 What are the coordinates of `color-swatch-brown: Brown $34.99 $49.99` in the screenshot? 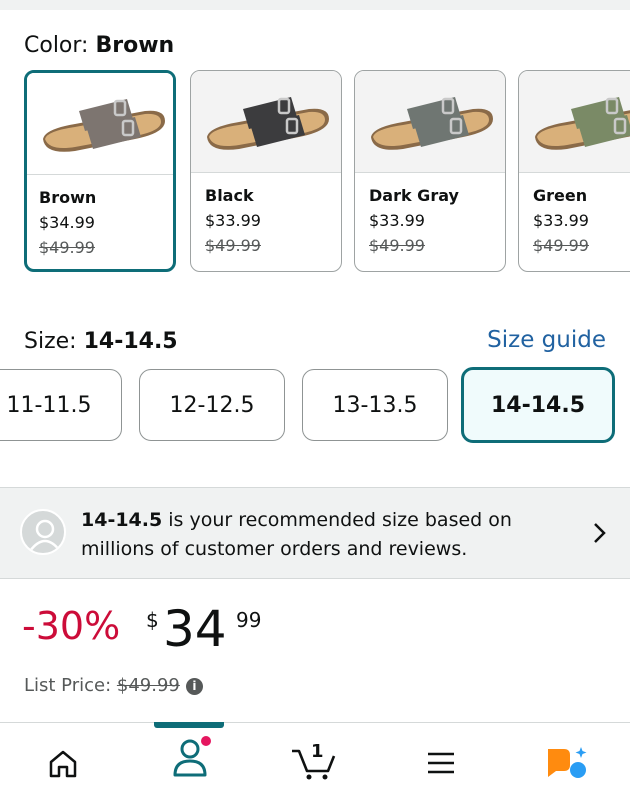 It's located at (100, 171).